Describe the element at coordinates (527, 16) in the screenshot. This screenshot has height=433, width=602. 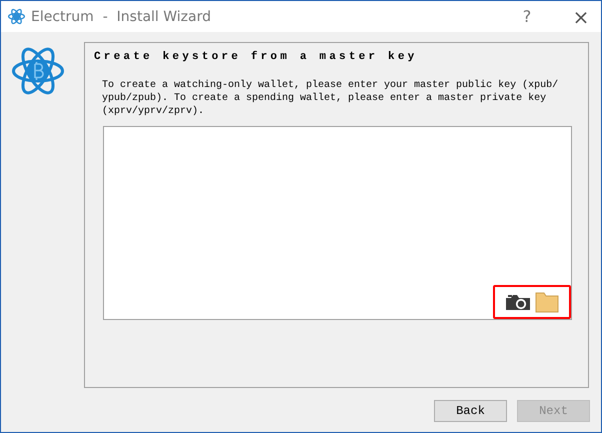
I see `help-button: ?` at that location.